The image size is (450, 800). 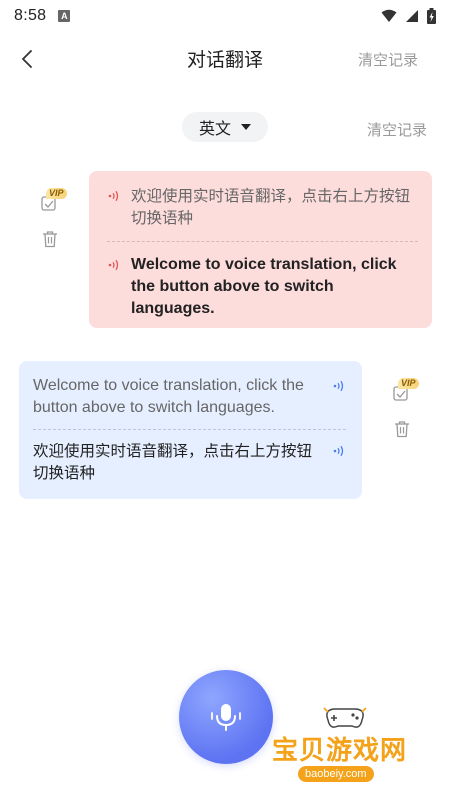 I want to click on translation-row: 欢迎使用实时语音翻译，点击右上方按钮切换语种, so click(x=189, y=462).